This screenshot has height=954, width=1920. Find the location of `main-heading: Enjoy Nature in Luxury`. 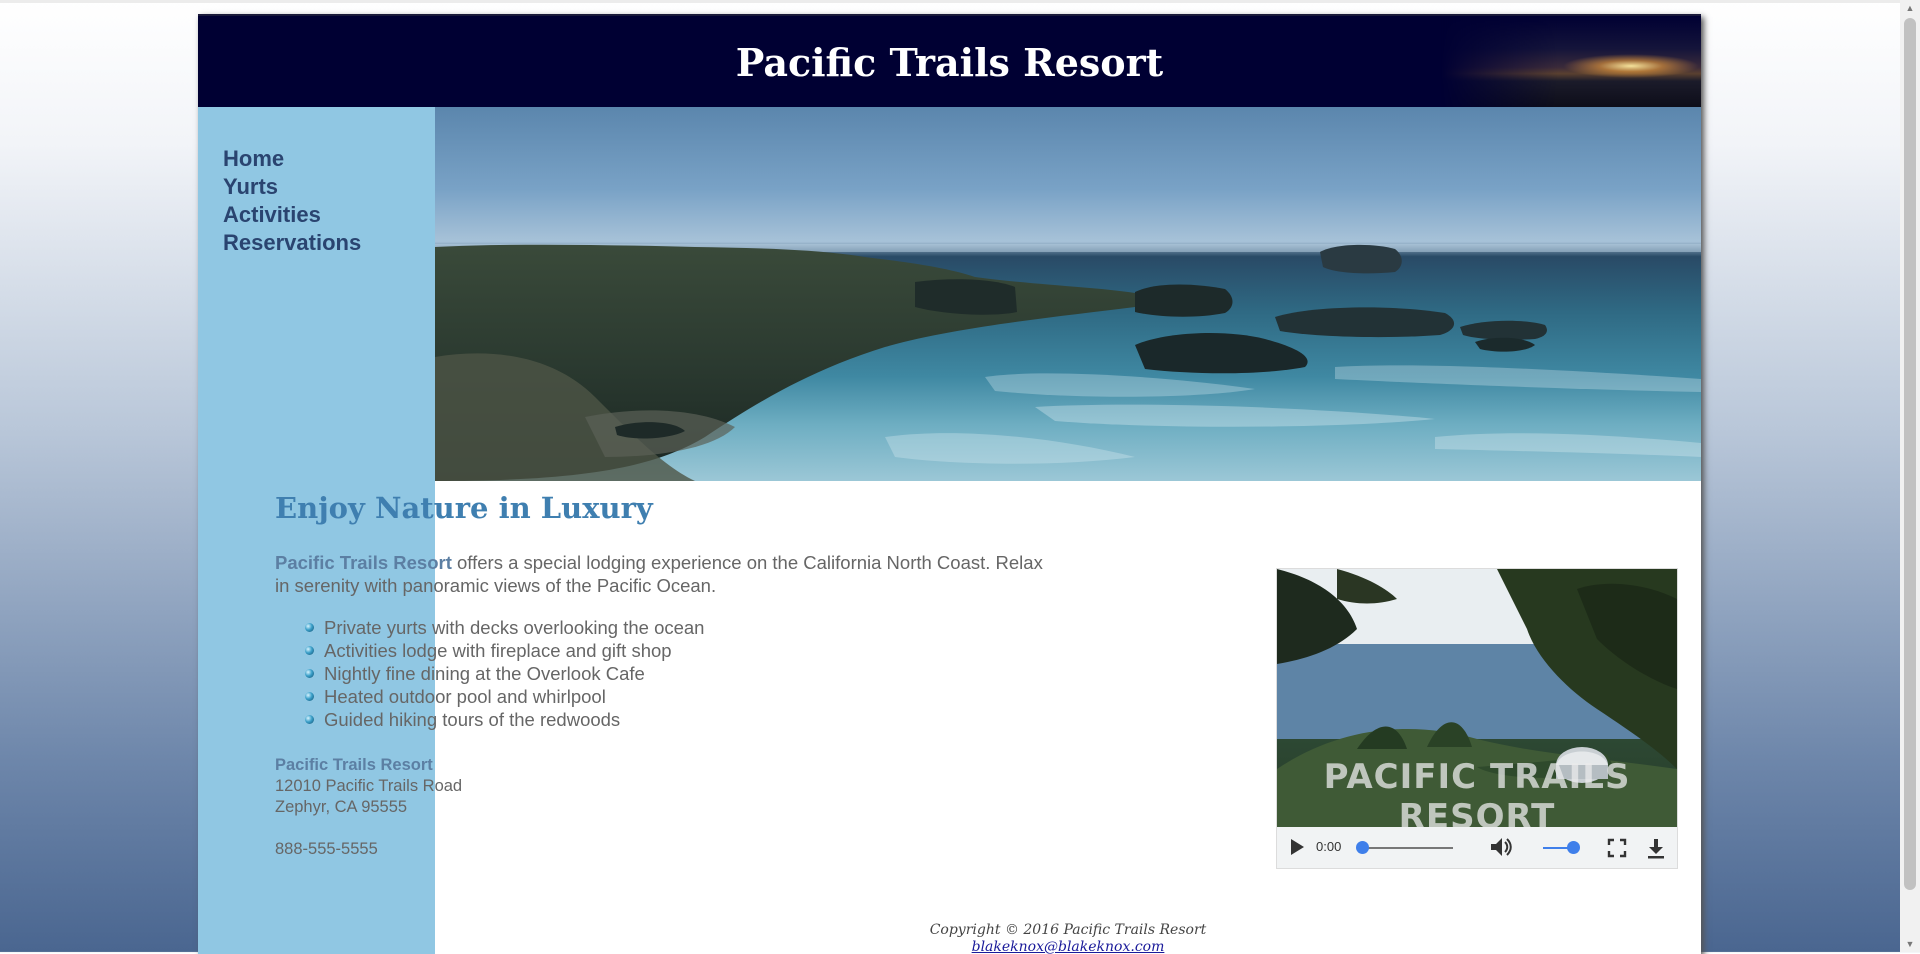

main-heading: Enjoy Nature in Luxury is located at coordinates (464, 508).